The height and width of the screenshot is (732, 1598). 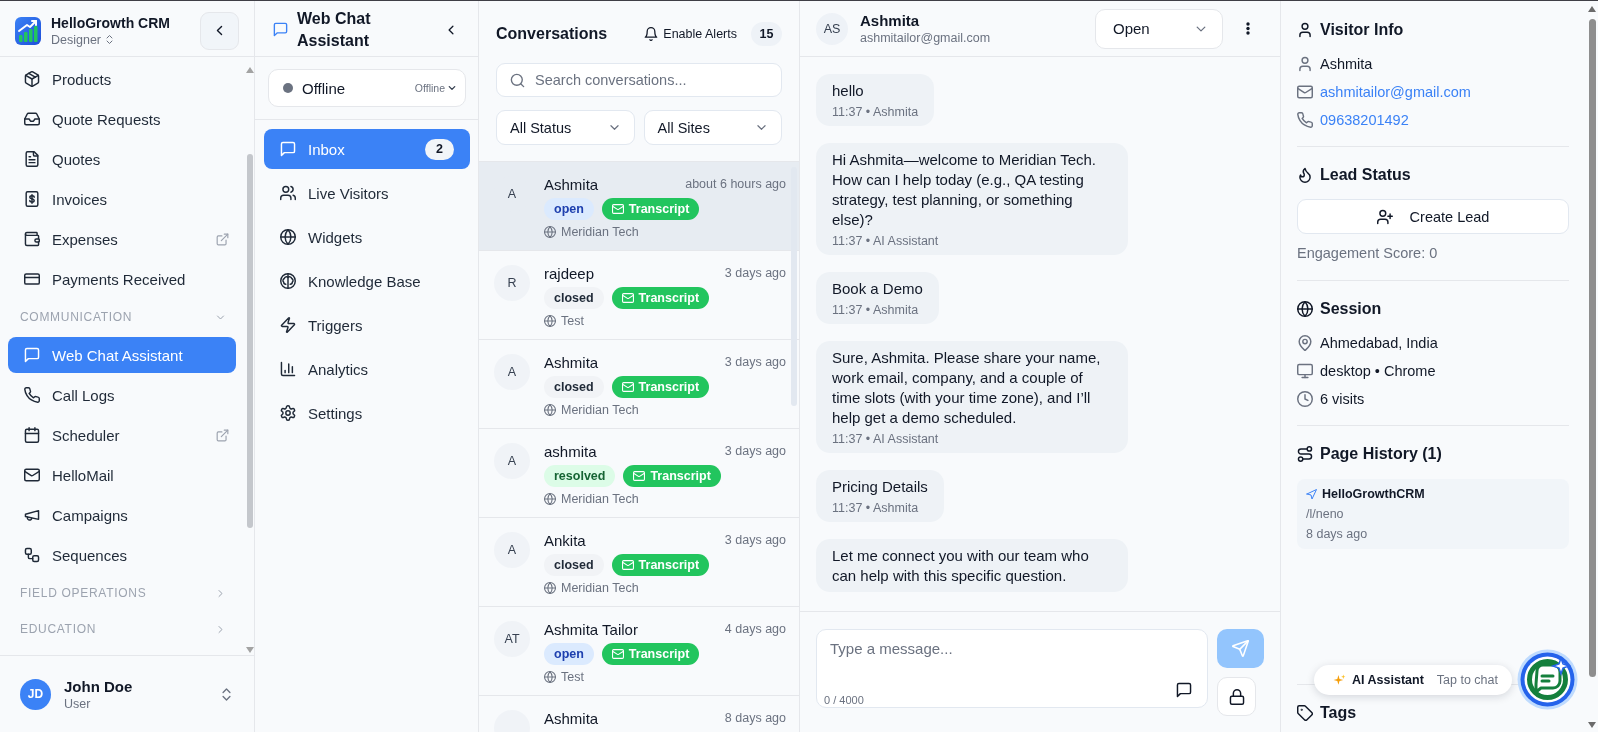 I want to click on nav-item: Call Logs, so click(x=122, y=395).